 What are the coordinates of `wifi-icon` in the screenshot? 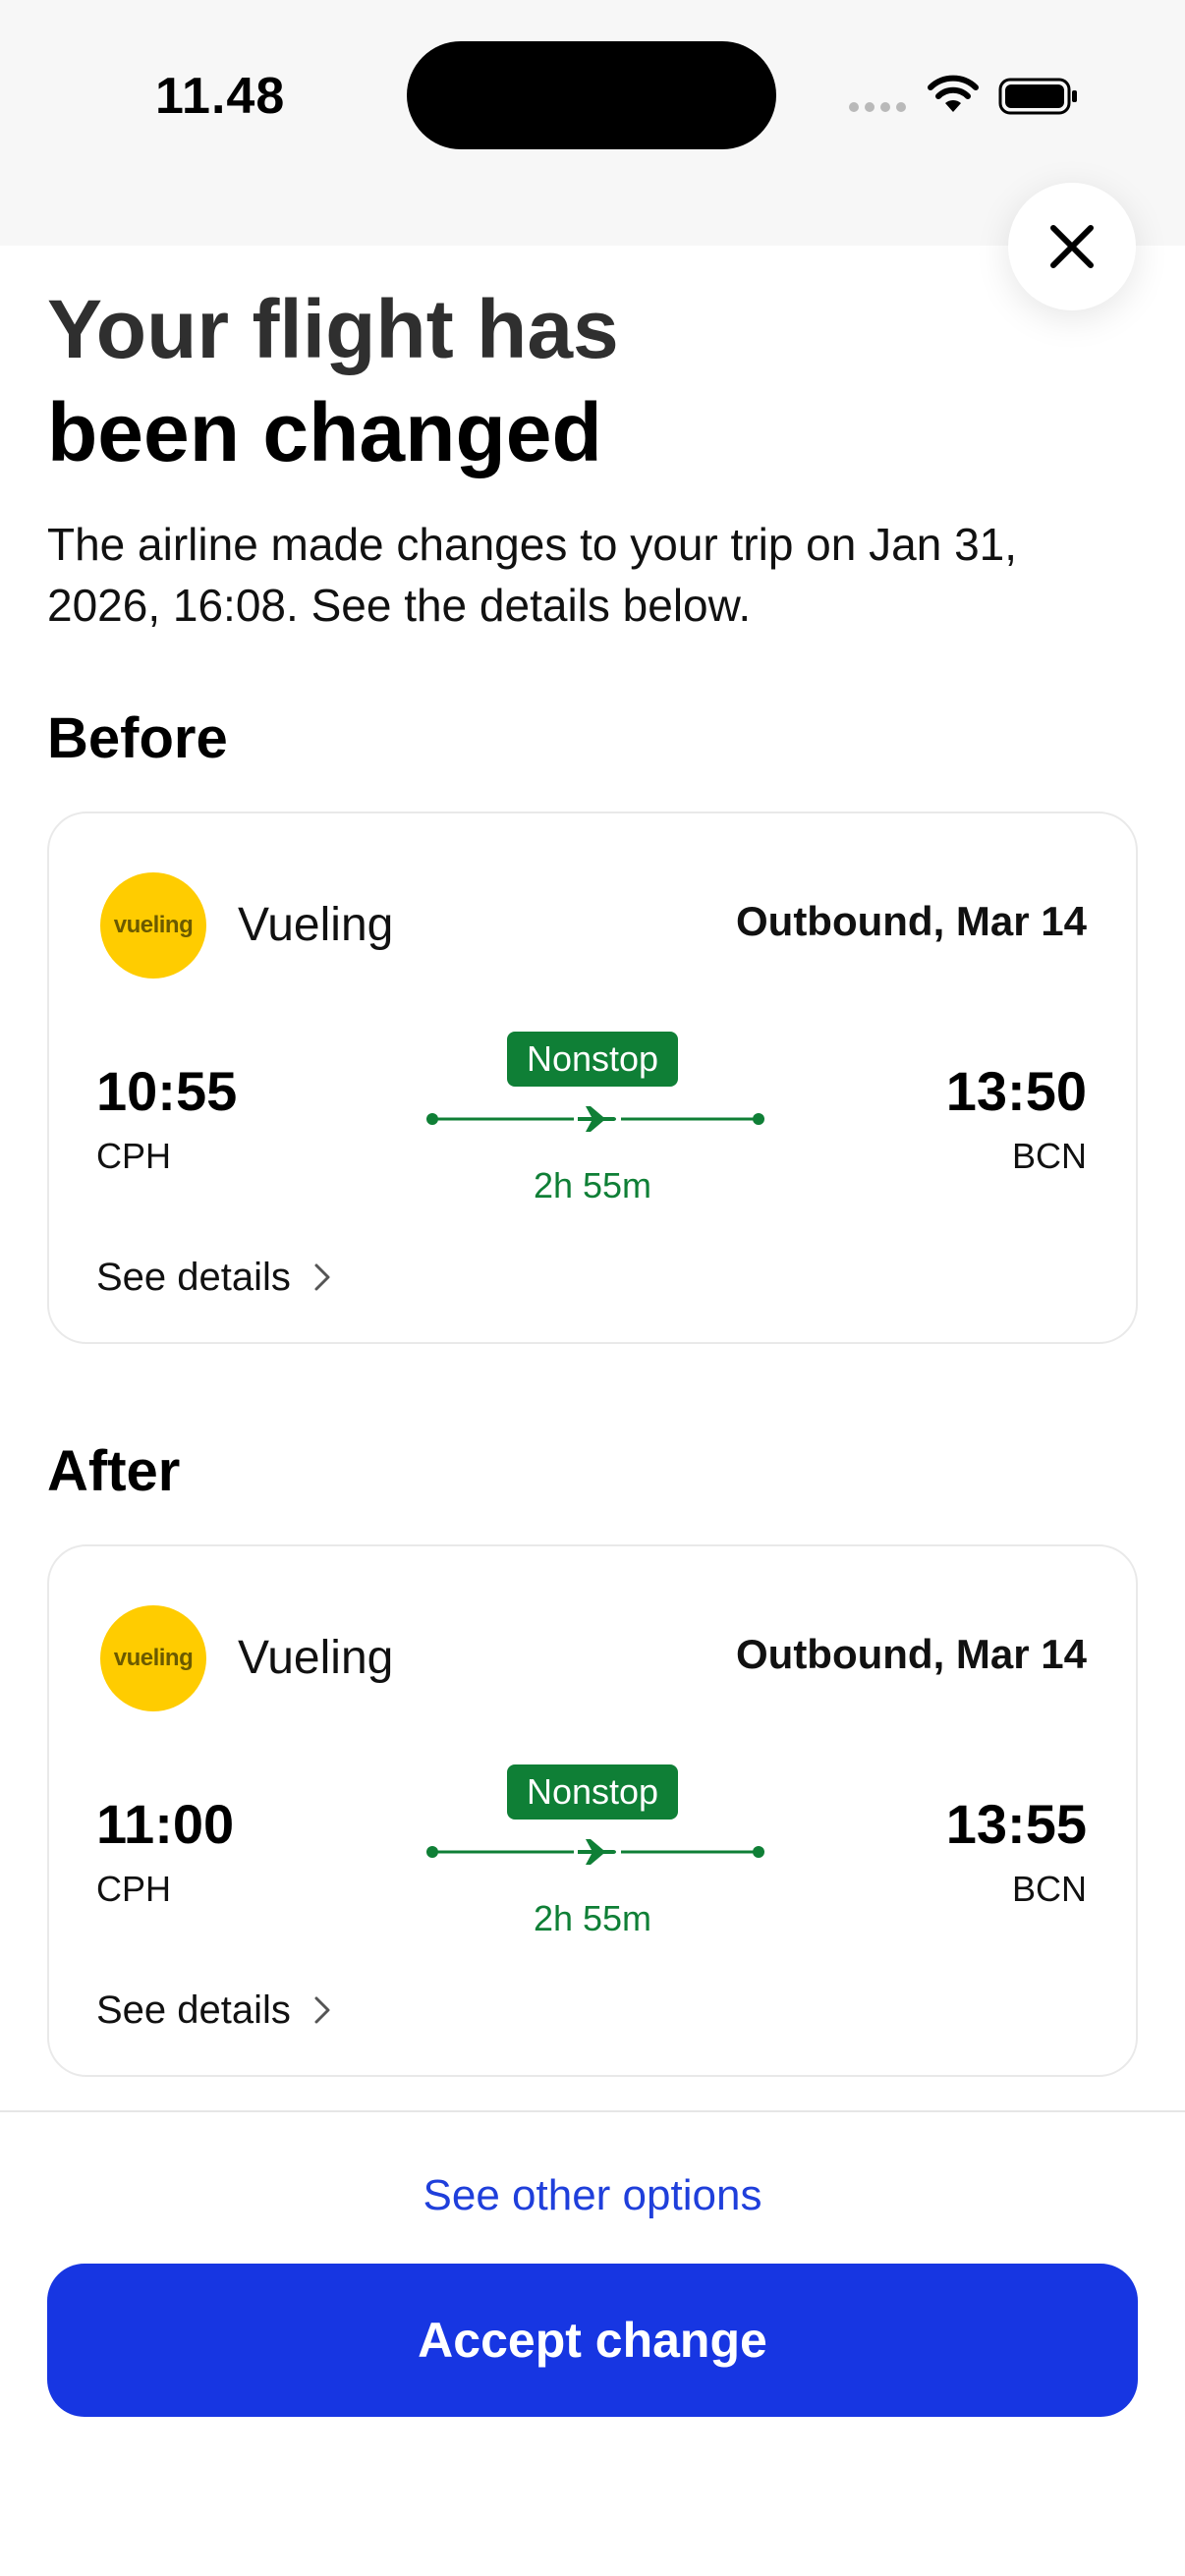 It's located at (954, 93).